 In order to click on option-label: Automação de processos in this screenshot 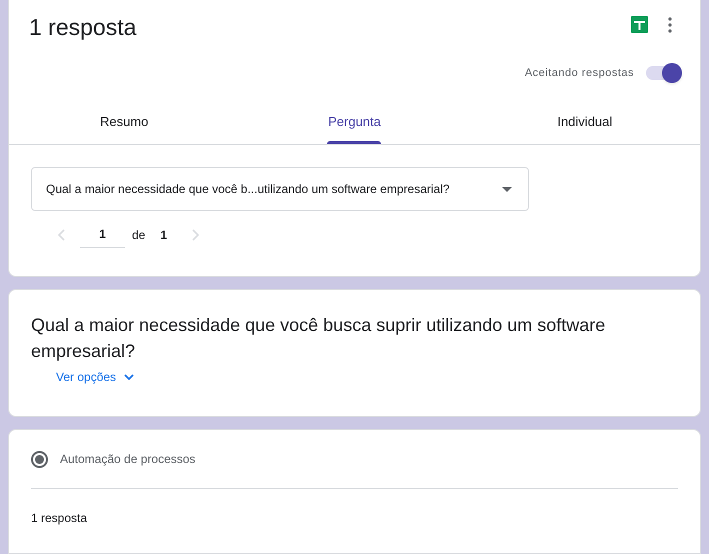, I will do `click(128, 459)`.